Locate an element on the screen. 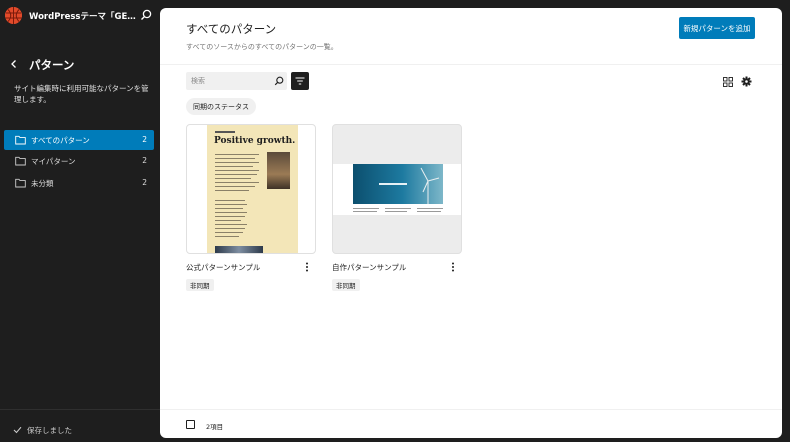 Image resolution: width=790 pixels, height=442 pixels. sidebar-item-label: マイパターン is located at coordinates (53, 161).